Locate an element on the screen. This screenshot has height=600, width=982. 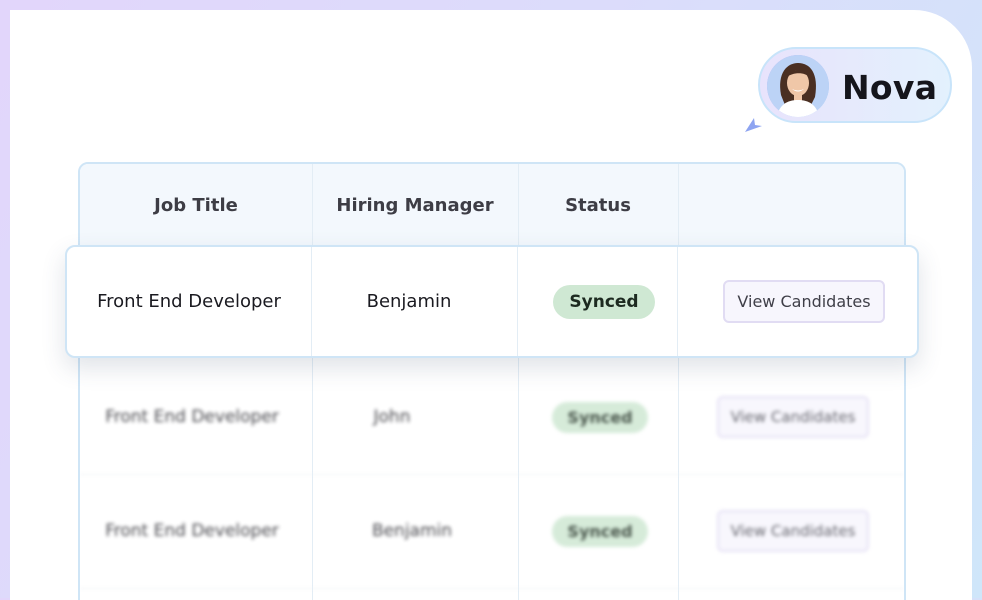
cursor-pointer-icon is located at coordinates (753, 125).